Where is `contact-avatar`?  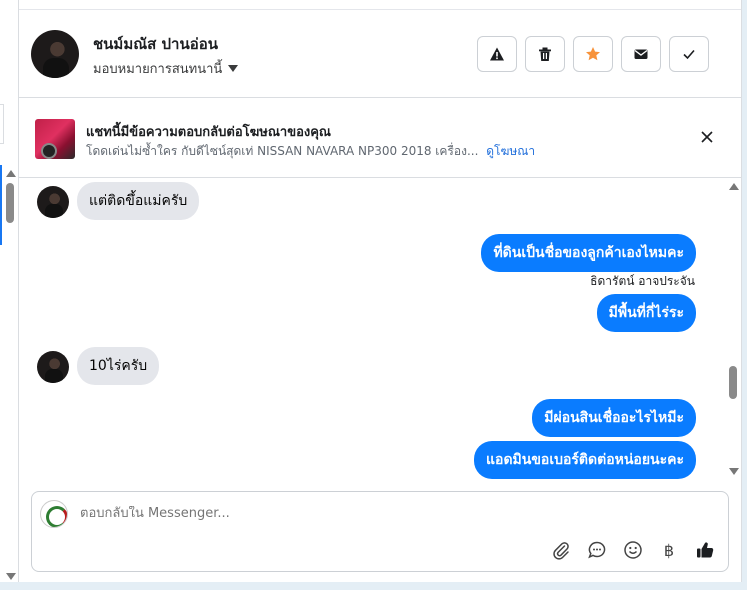 contact-avatar is located at coordinates (55, 54).